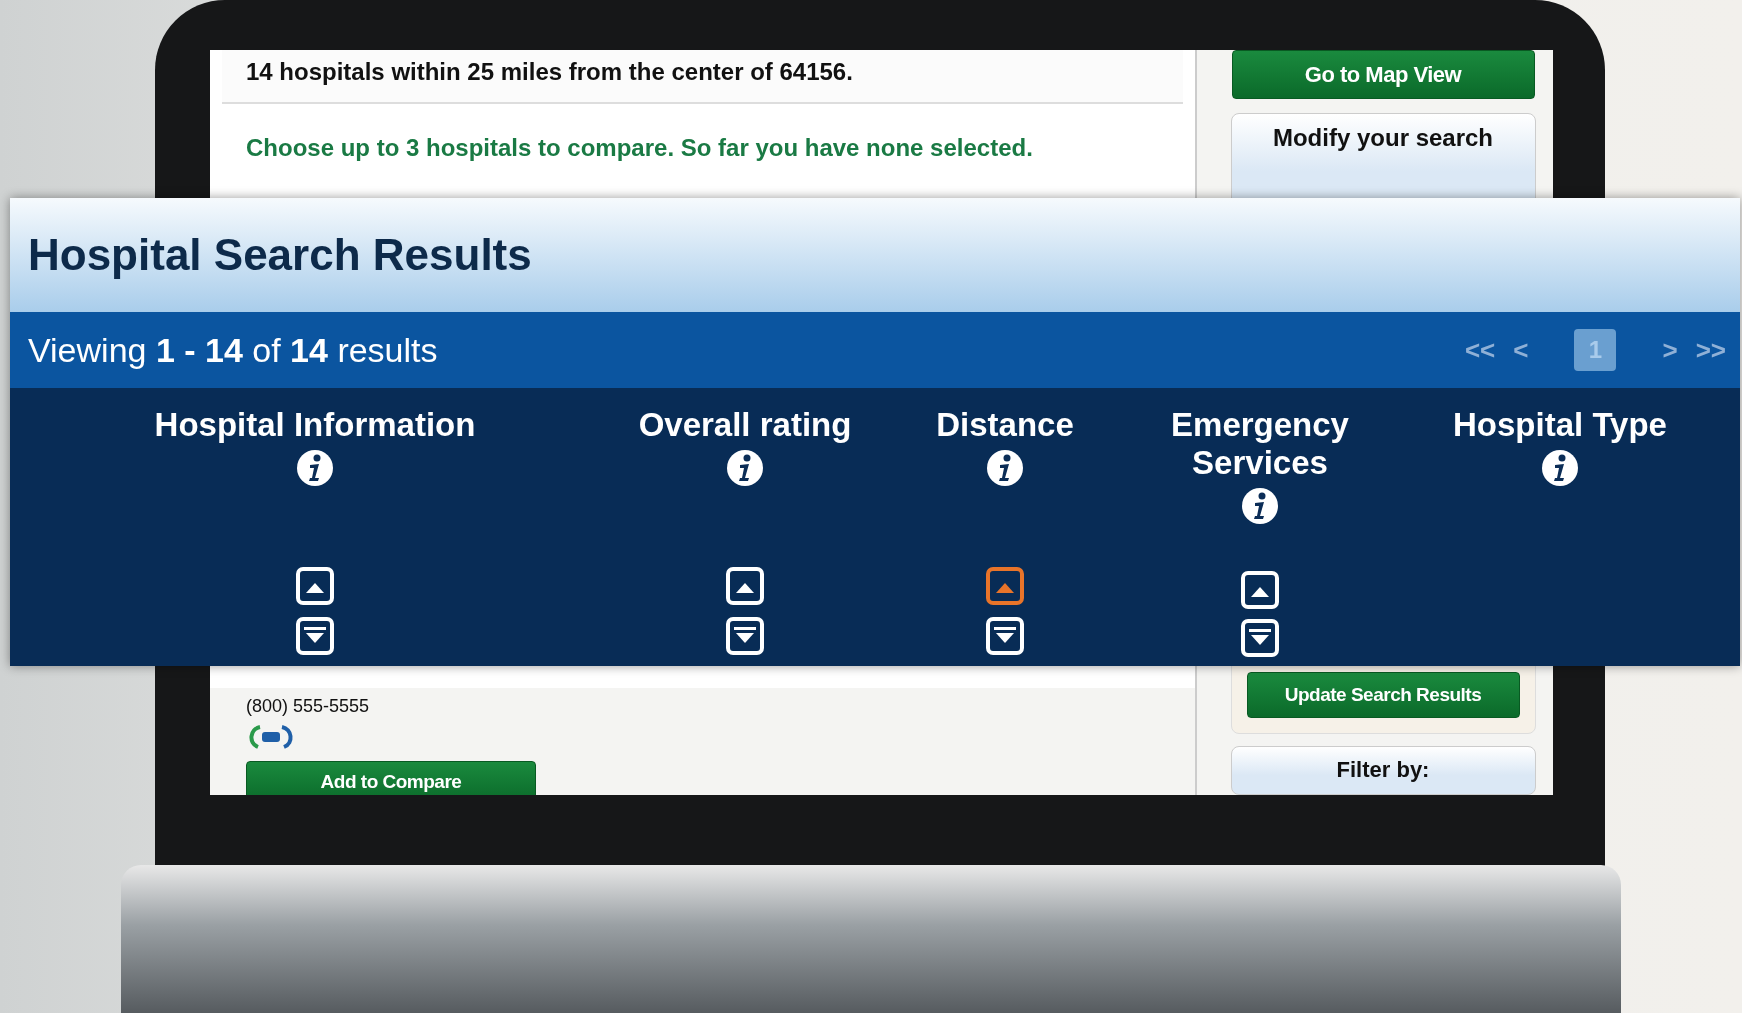 This screenshot has width=1742, height=1013. I want to click on panel-heading: Filter by:, so click(1383, 769).